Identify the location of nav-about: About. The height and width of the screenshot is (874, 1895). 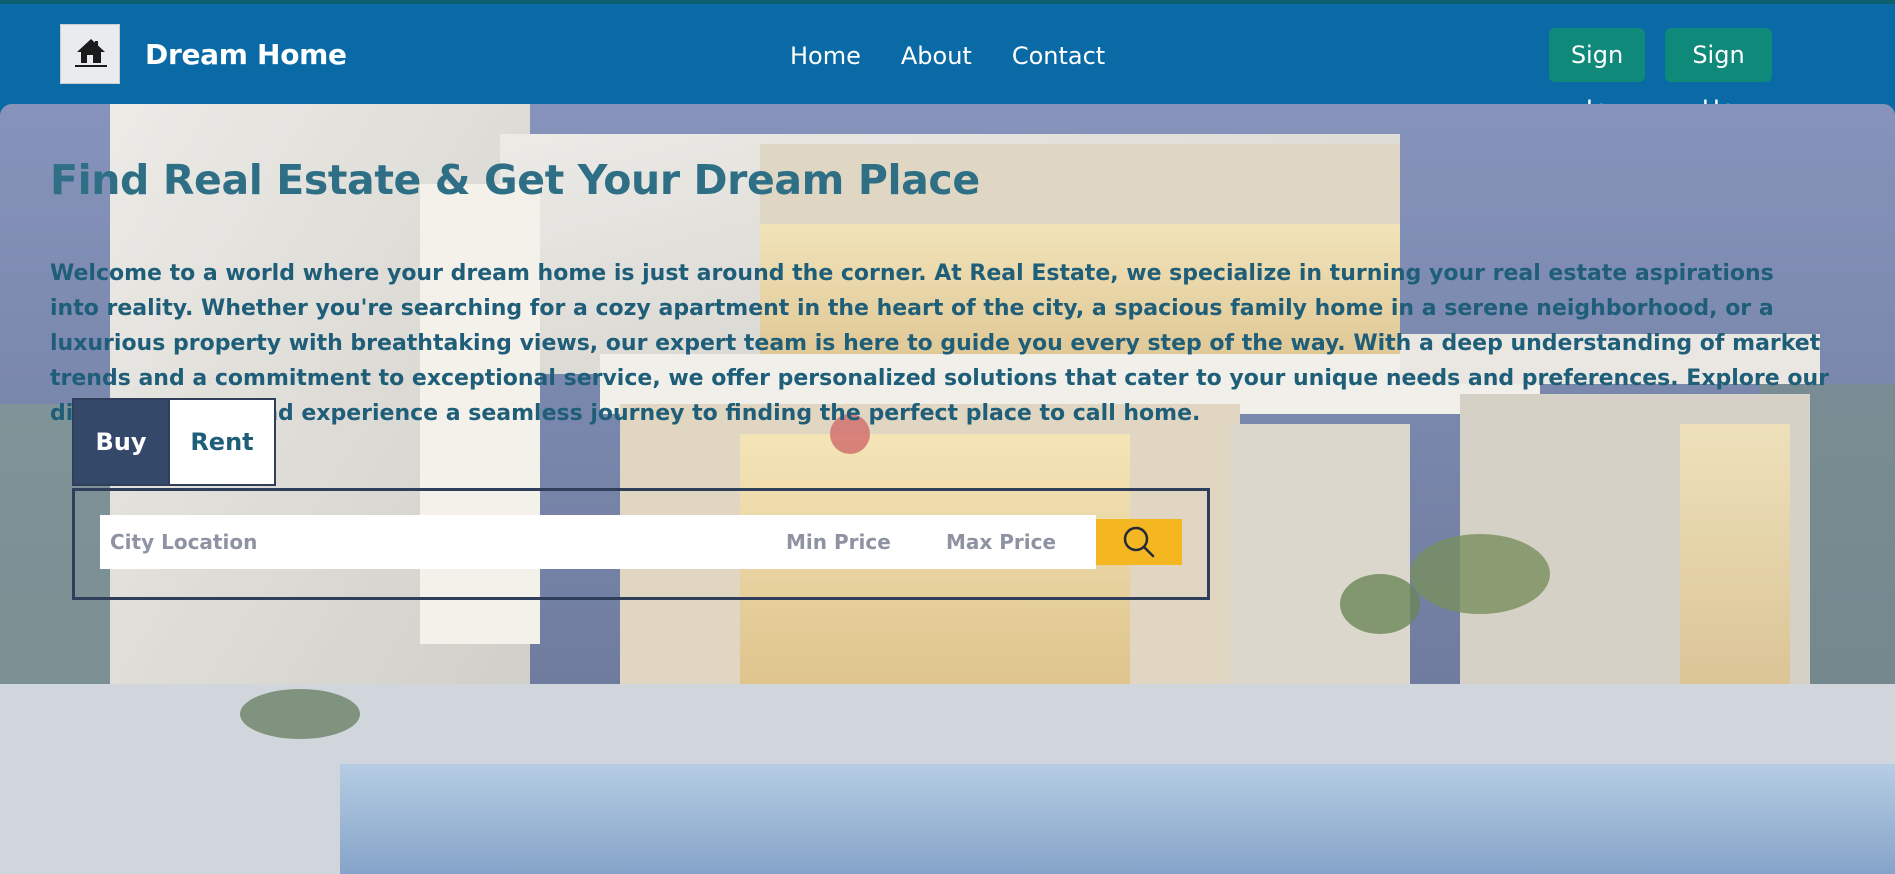
(936, 56).